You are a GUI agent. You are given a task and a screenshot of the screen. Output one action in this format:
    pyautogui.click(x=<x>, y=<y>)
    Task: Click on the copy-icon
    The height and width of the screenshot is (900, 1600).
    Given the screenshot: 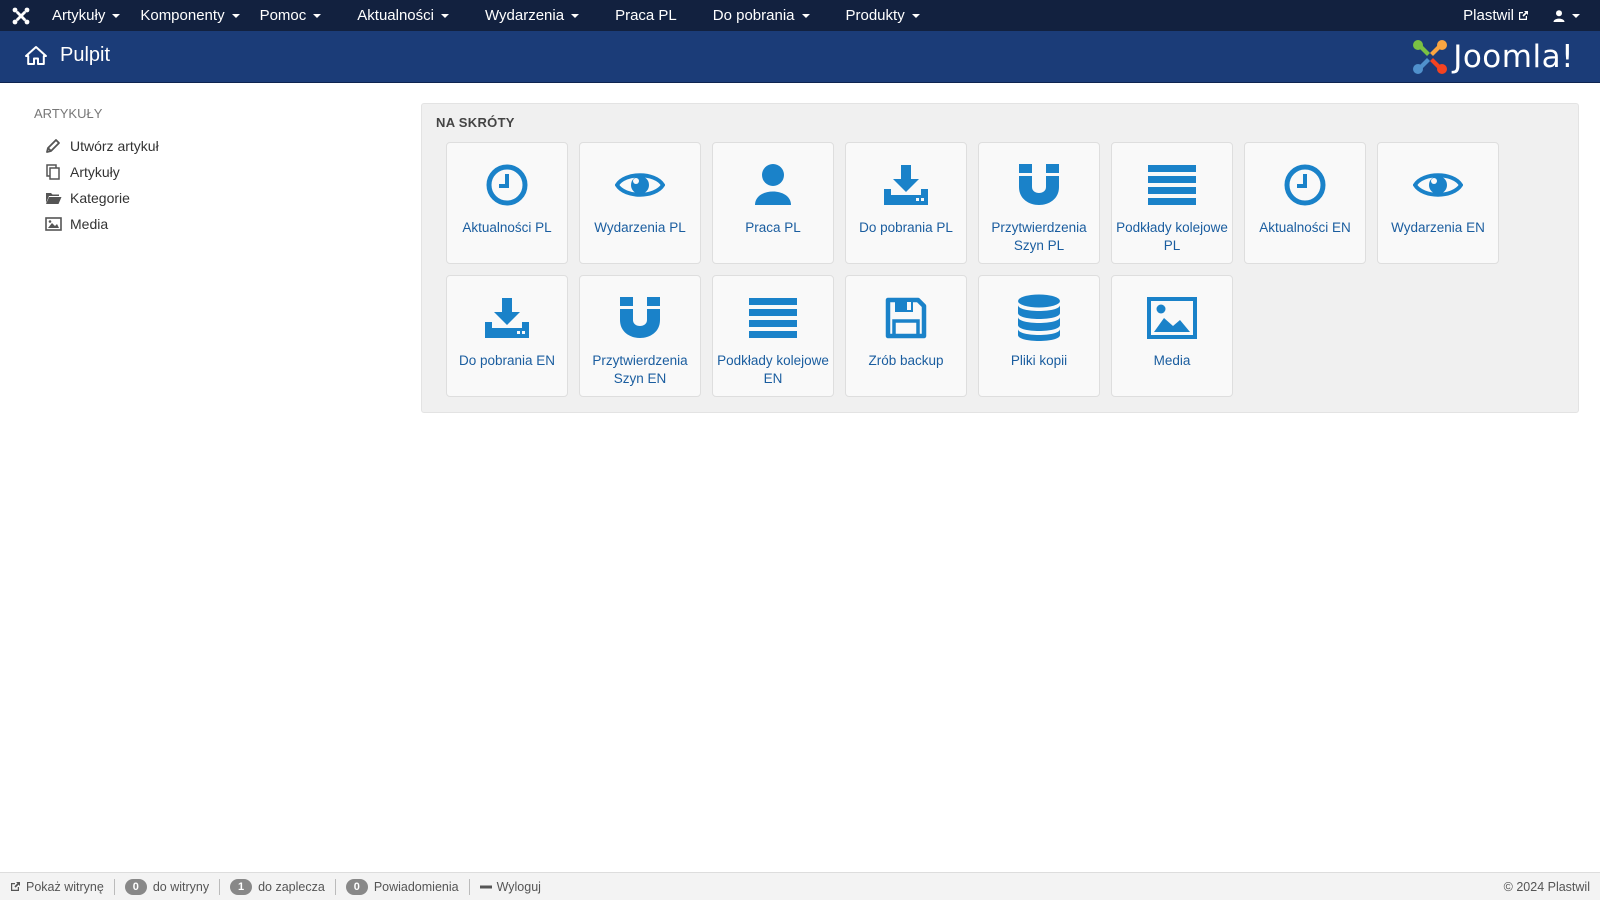 What is the action you would take?
    pyautogui.click(x=53, y=172)
    